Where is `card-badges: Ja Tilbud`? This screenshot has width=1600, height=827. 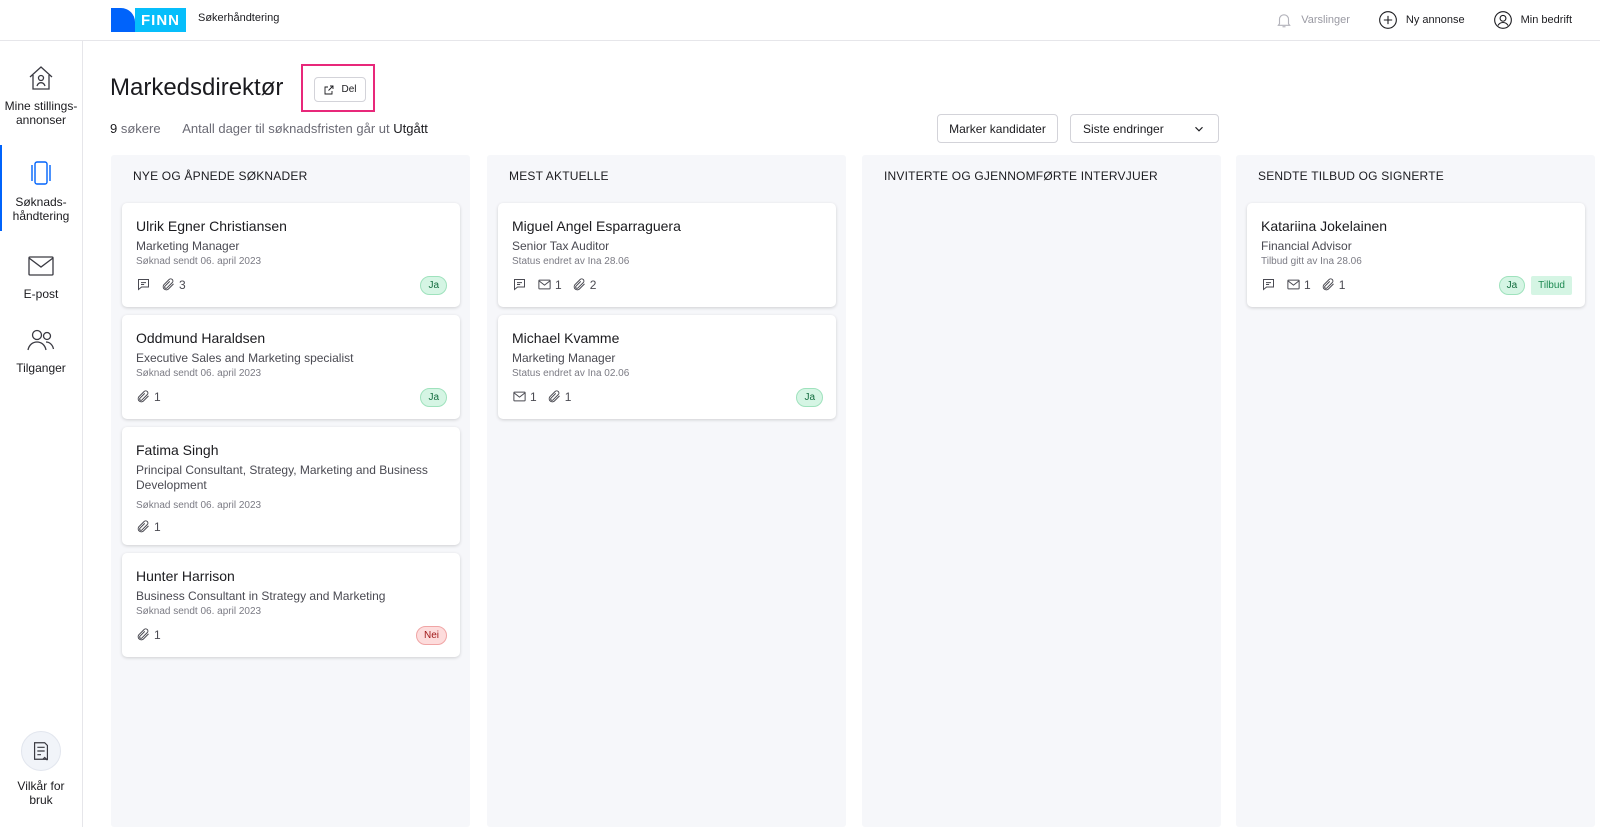 card-badges: Ja Tilbud is located at coordinates (1535, 285).